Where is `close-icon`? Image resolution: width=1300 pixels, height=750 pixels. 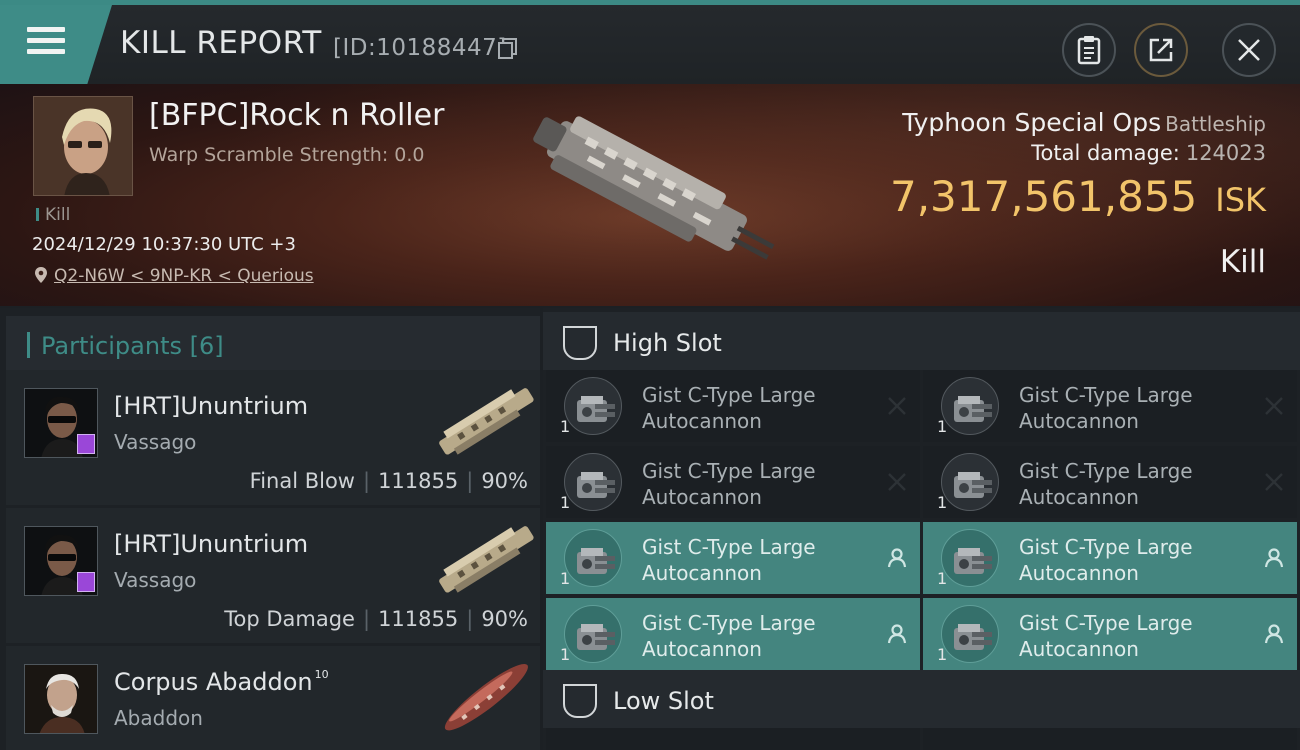
close-icon is located at coordinates (1249, 50).